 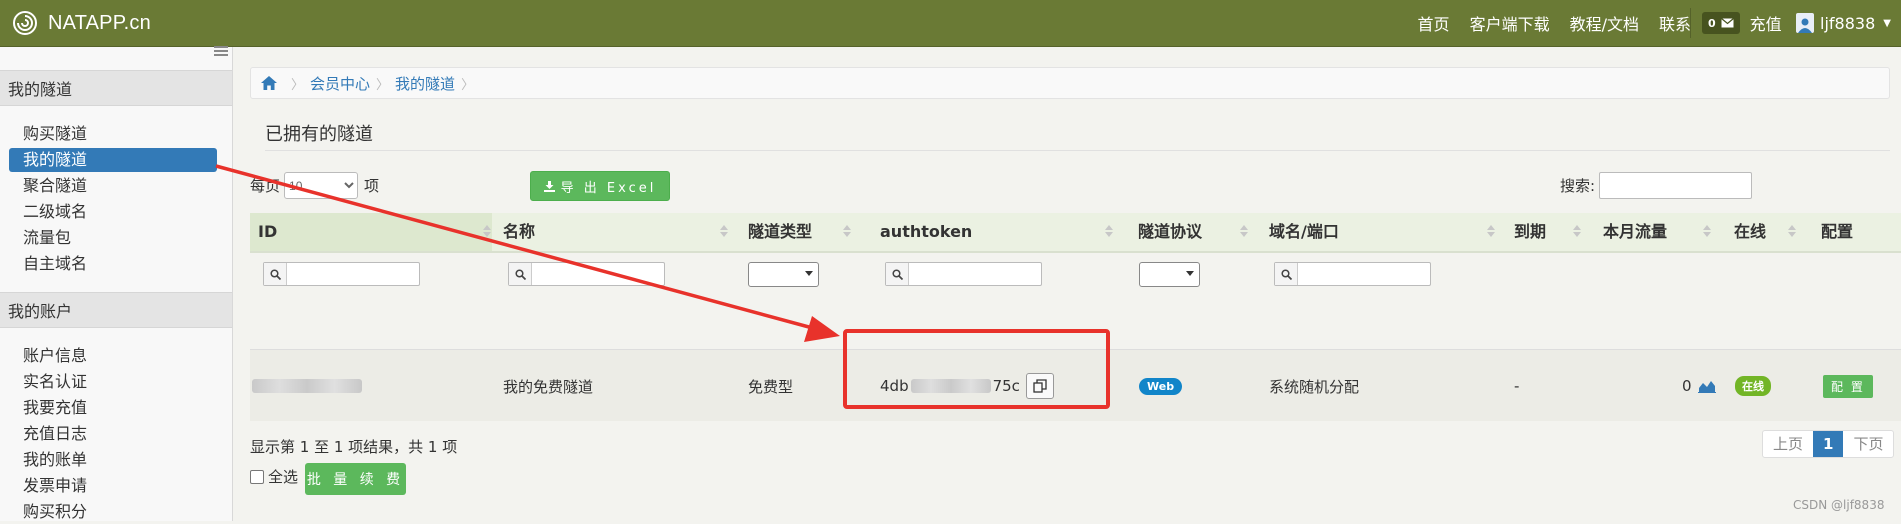 I want to click on column-header-label: 隧道类型, so click(x=780, y=231).